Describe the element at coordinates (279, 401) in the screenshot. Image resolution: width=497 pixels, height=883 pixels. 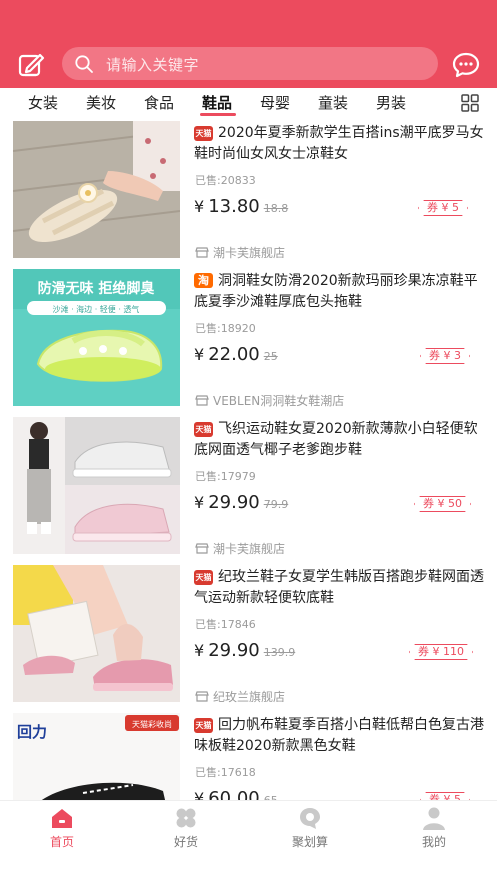
I see `shop-name-text: VEBLEN洞洞鞋女鞋潮店` at that location.